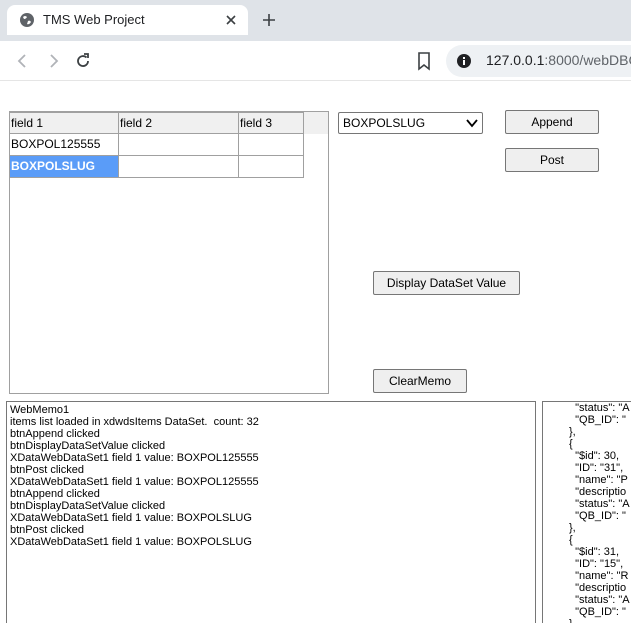 The height and width of the screenshot is (623, 631). I want to click on info-icon, so click(464, 61).